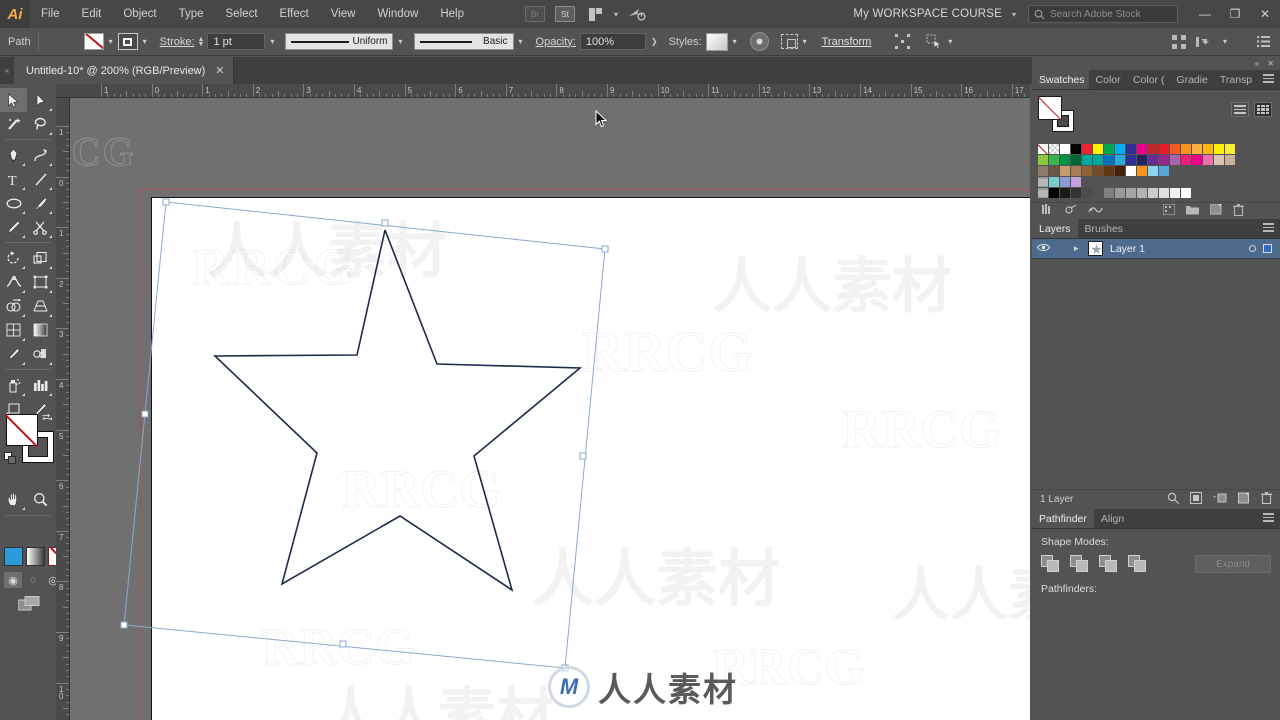  What do you see at coordinates (40, 227) in the screenshot?
I see `scissors-tool` at bounding box center [40, 227].